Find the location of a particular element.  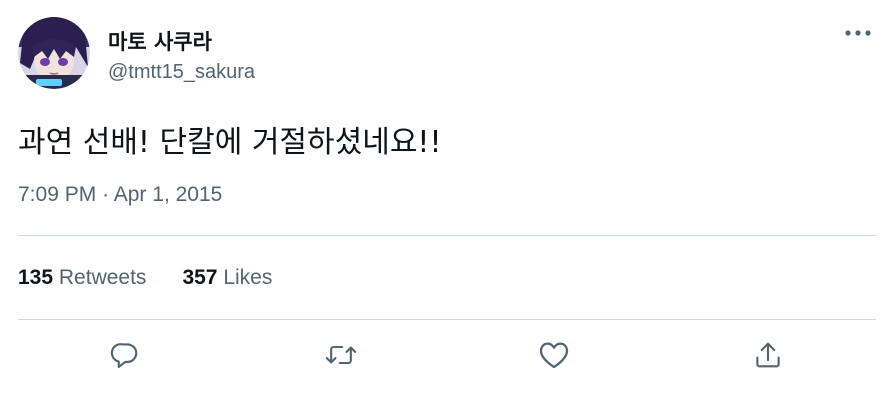

likes-stat: 357 Likes is located at coordinates (227, 278).